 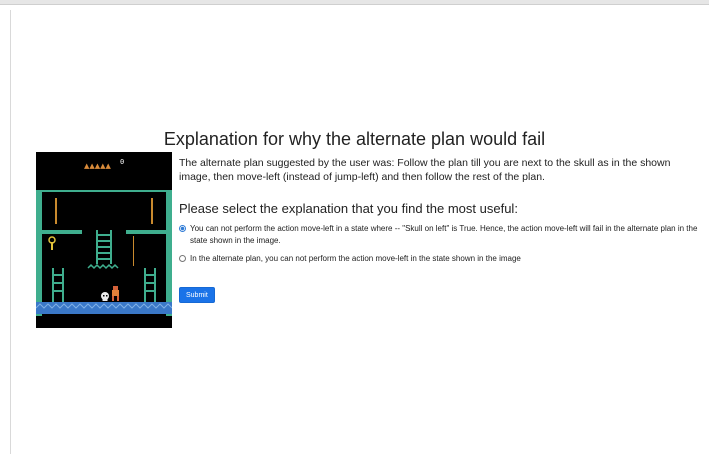 I want to click on game-scene: ▲▲▲▲▲ 0, so click(x=104, y=237).